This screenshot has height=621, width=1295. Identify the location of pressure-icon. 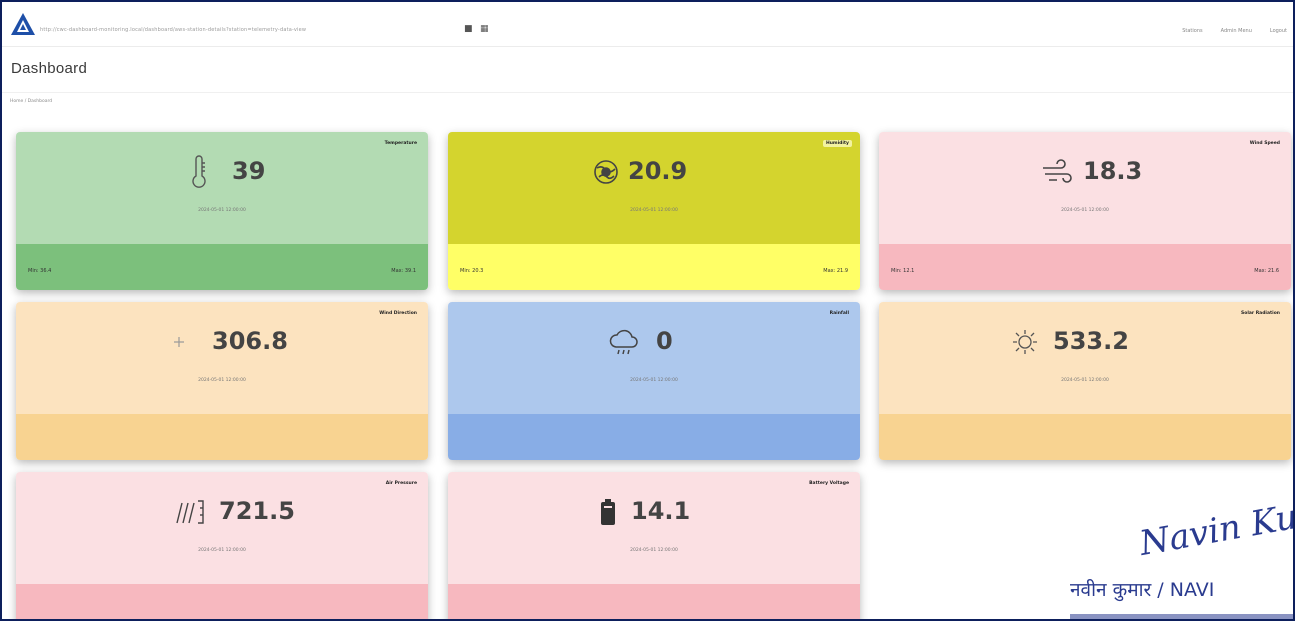
(190, 512).